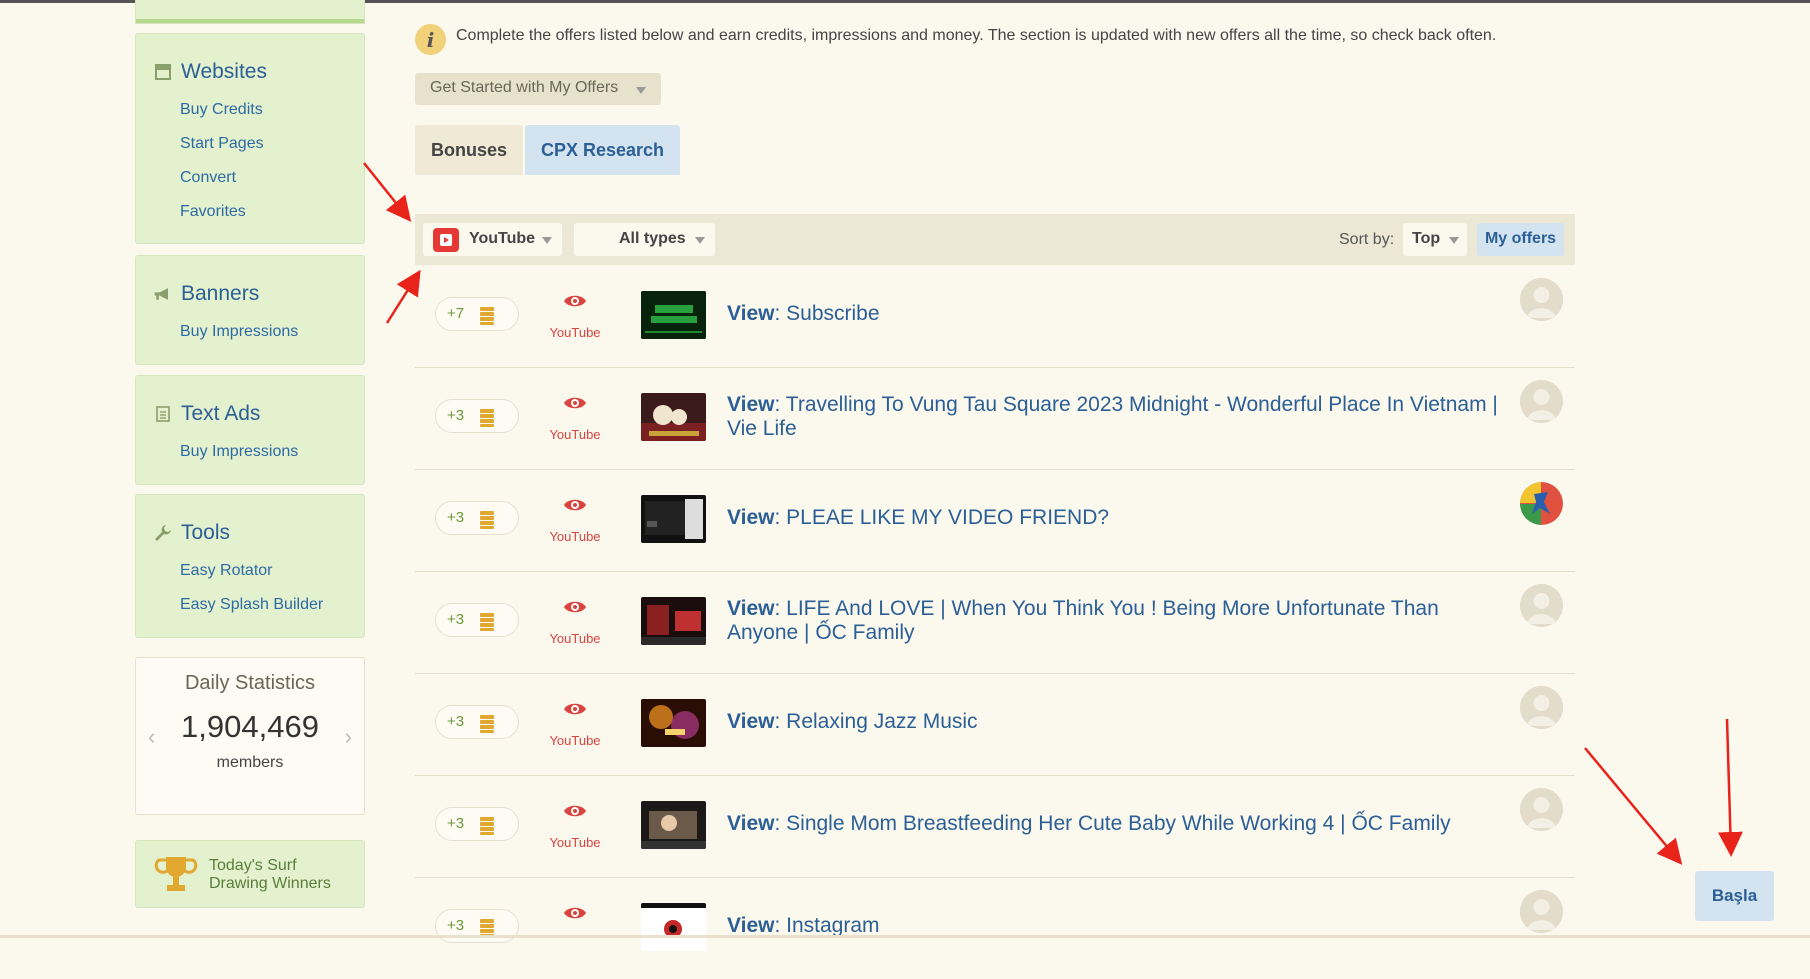 The width and height of the screenshot is (1810, 979). Describe the element at coordinates (250, 726) in the screenshot. I see `stats-number: 1,904,469` at that location.